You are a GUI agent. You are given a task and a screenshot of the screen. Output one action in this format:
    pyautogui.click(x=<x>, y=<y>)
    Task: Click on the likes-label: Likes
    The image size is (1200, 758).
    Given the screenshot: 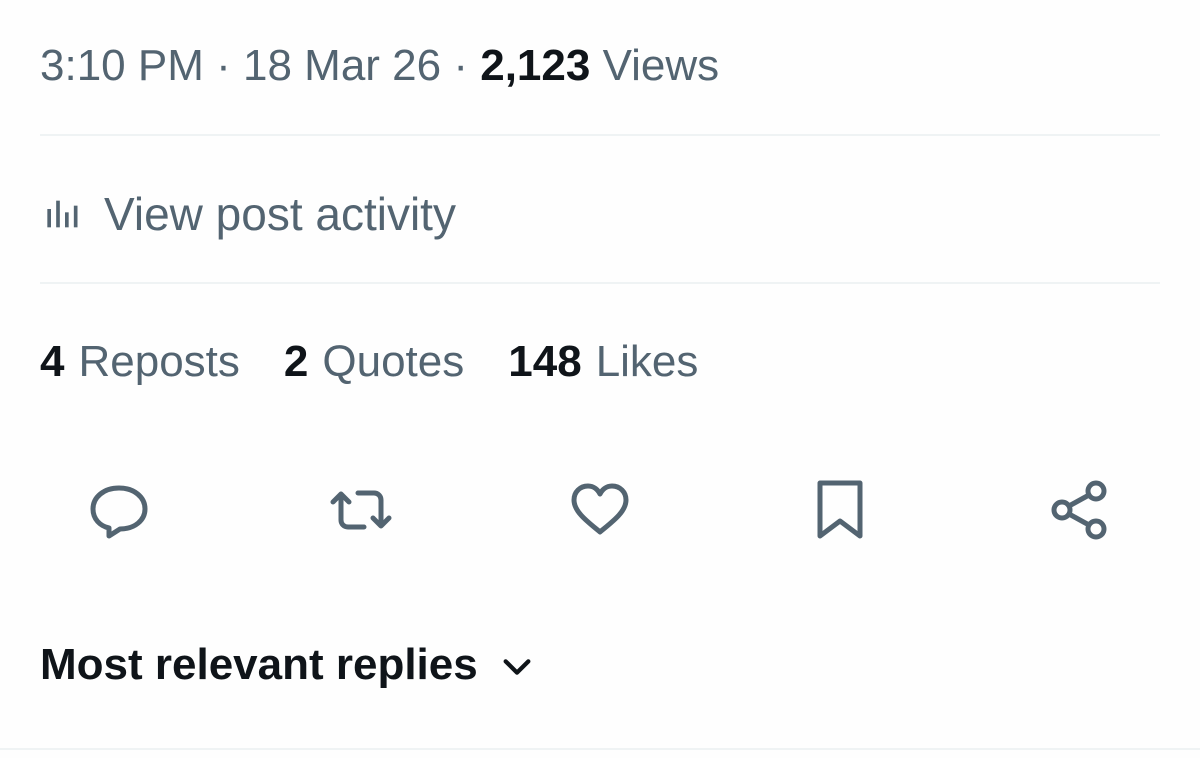 What is the action you would take?
    pyautogui.click(x=647, y=361)
    